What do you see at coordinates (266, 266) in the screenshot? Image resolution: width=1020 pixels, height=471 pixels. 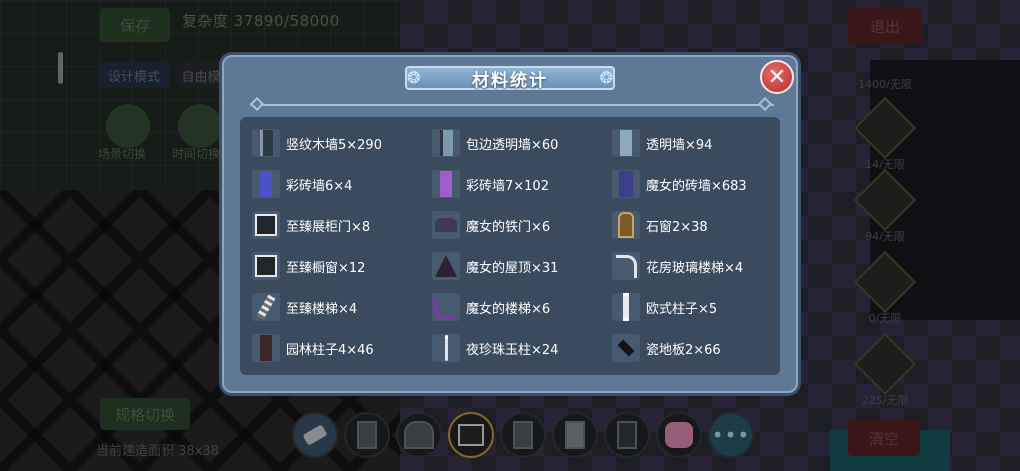 I see `showcase-window-icon` at bounding box center [266, 266].